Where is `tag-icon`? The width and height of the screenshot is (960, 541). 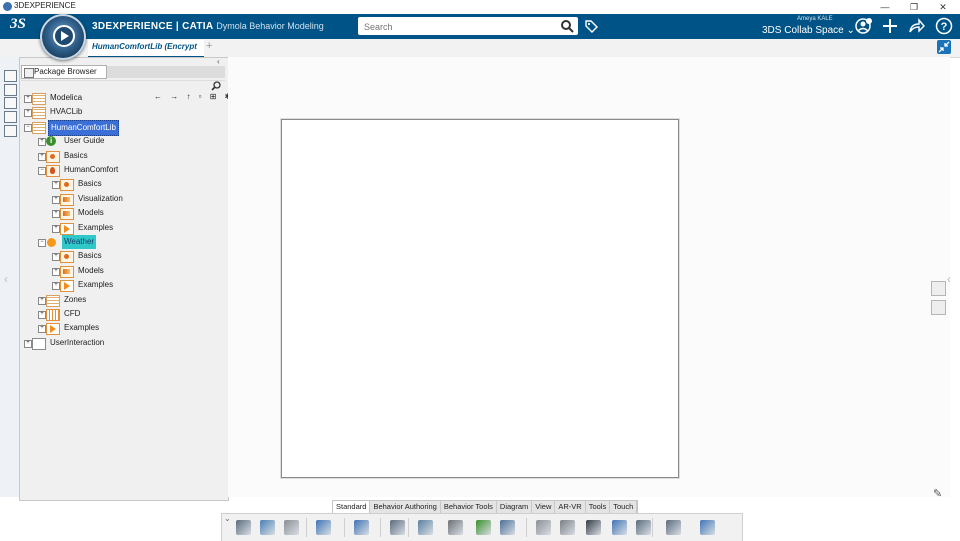
tag-icon is located at coordinates (591, 26).